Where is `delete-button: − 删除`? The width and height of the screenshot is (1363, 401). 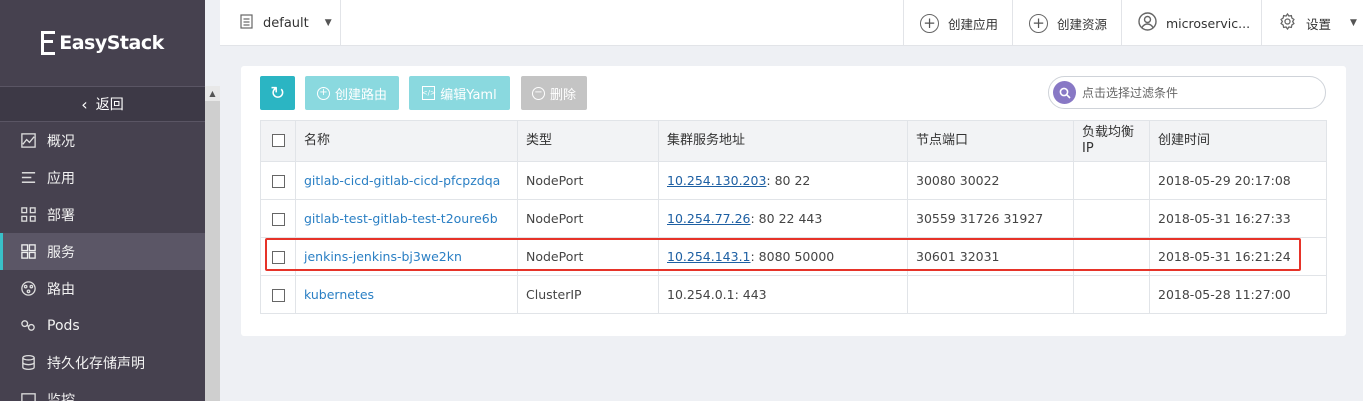 delete-button: − 删除 is located at coordinates (554, 93).